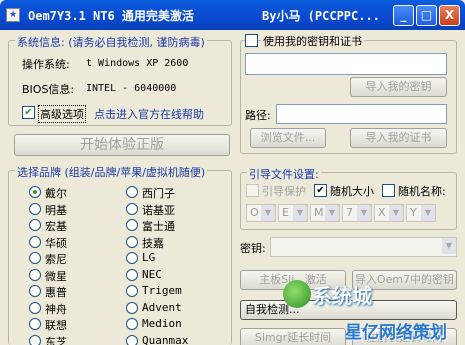 The height and width of the screenshot is (345, 465). Describe the element at coordinates (56, 339) in the screenshot. I see `brand-label: 东芝` at that location.